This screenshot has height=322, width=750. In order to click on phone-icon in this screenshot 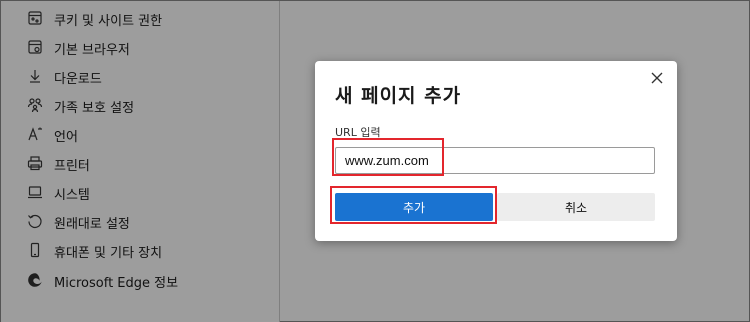, I will do `click(35, 250)`.